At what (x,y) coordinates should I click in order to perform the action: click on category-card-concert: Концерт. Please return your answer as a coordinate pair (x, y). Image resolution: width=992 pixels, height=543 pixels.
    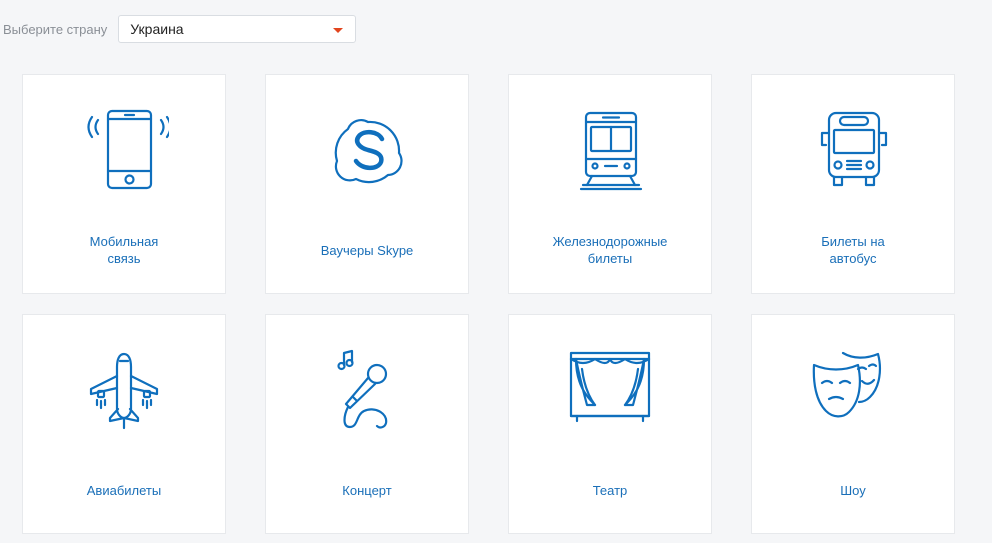
    Looking at the image, I should click on (367, 424).